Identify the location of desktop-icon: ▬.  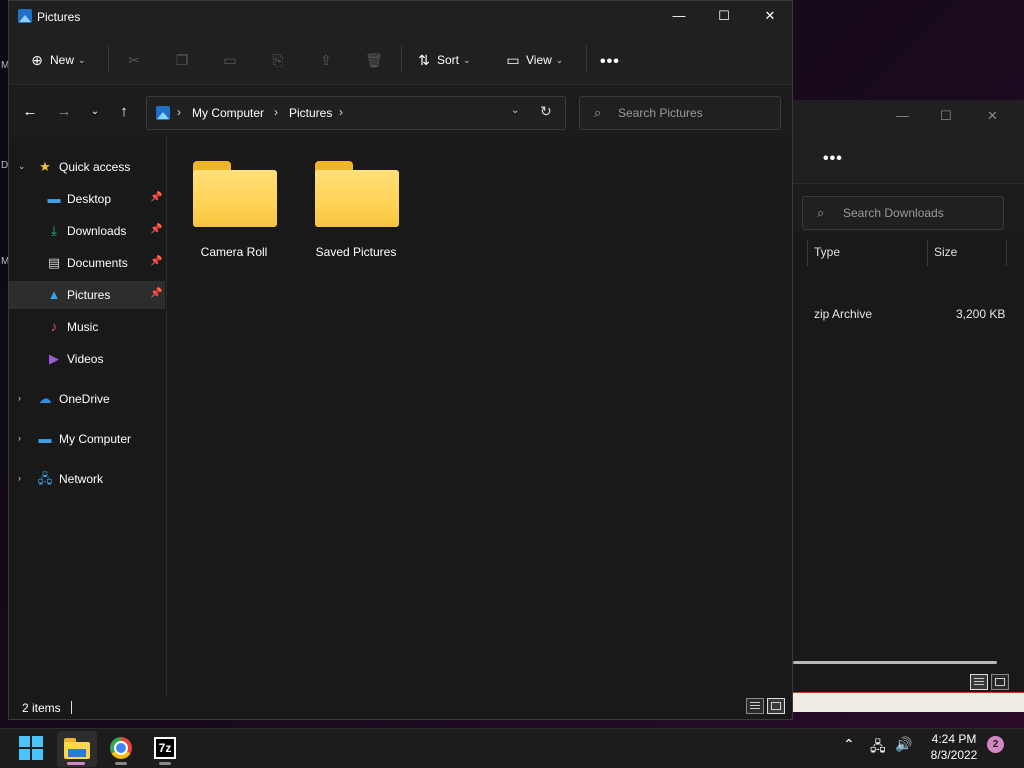
(54, 198).